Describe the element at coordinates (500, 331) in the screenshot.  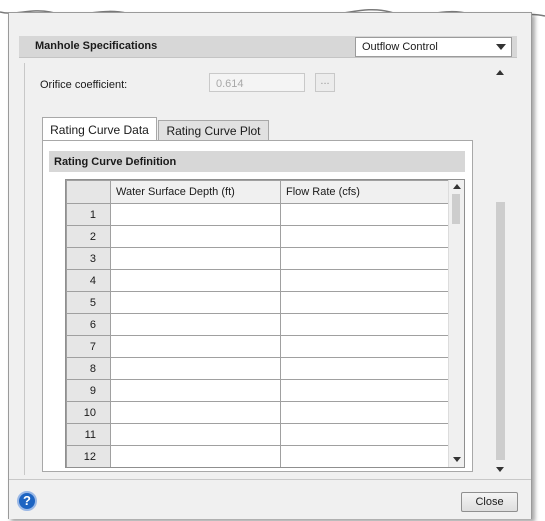
I see `section-scroll-thumb` at that location.